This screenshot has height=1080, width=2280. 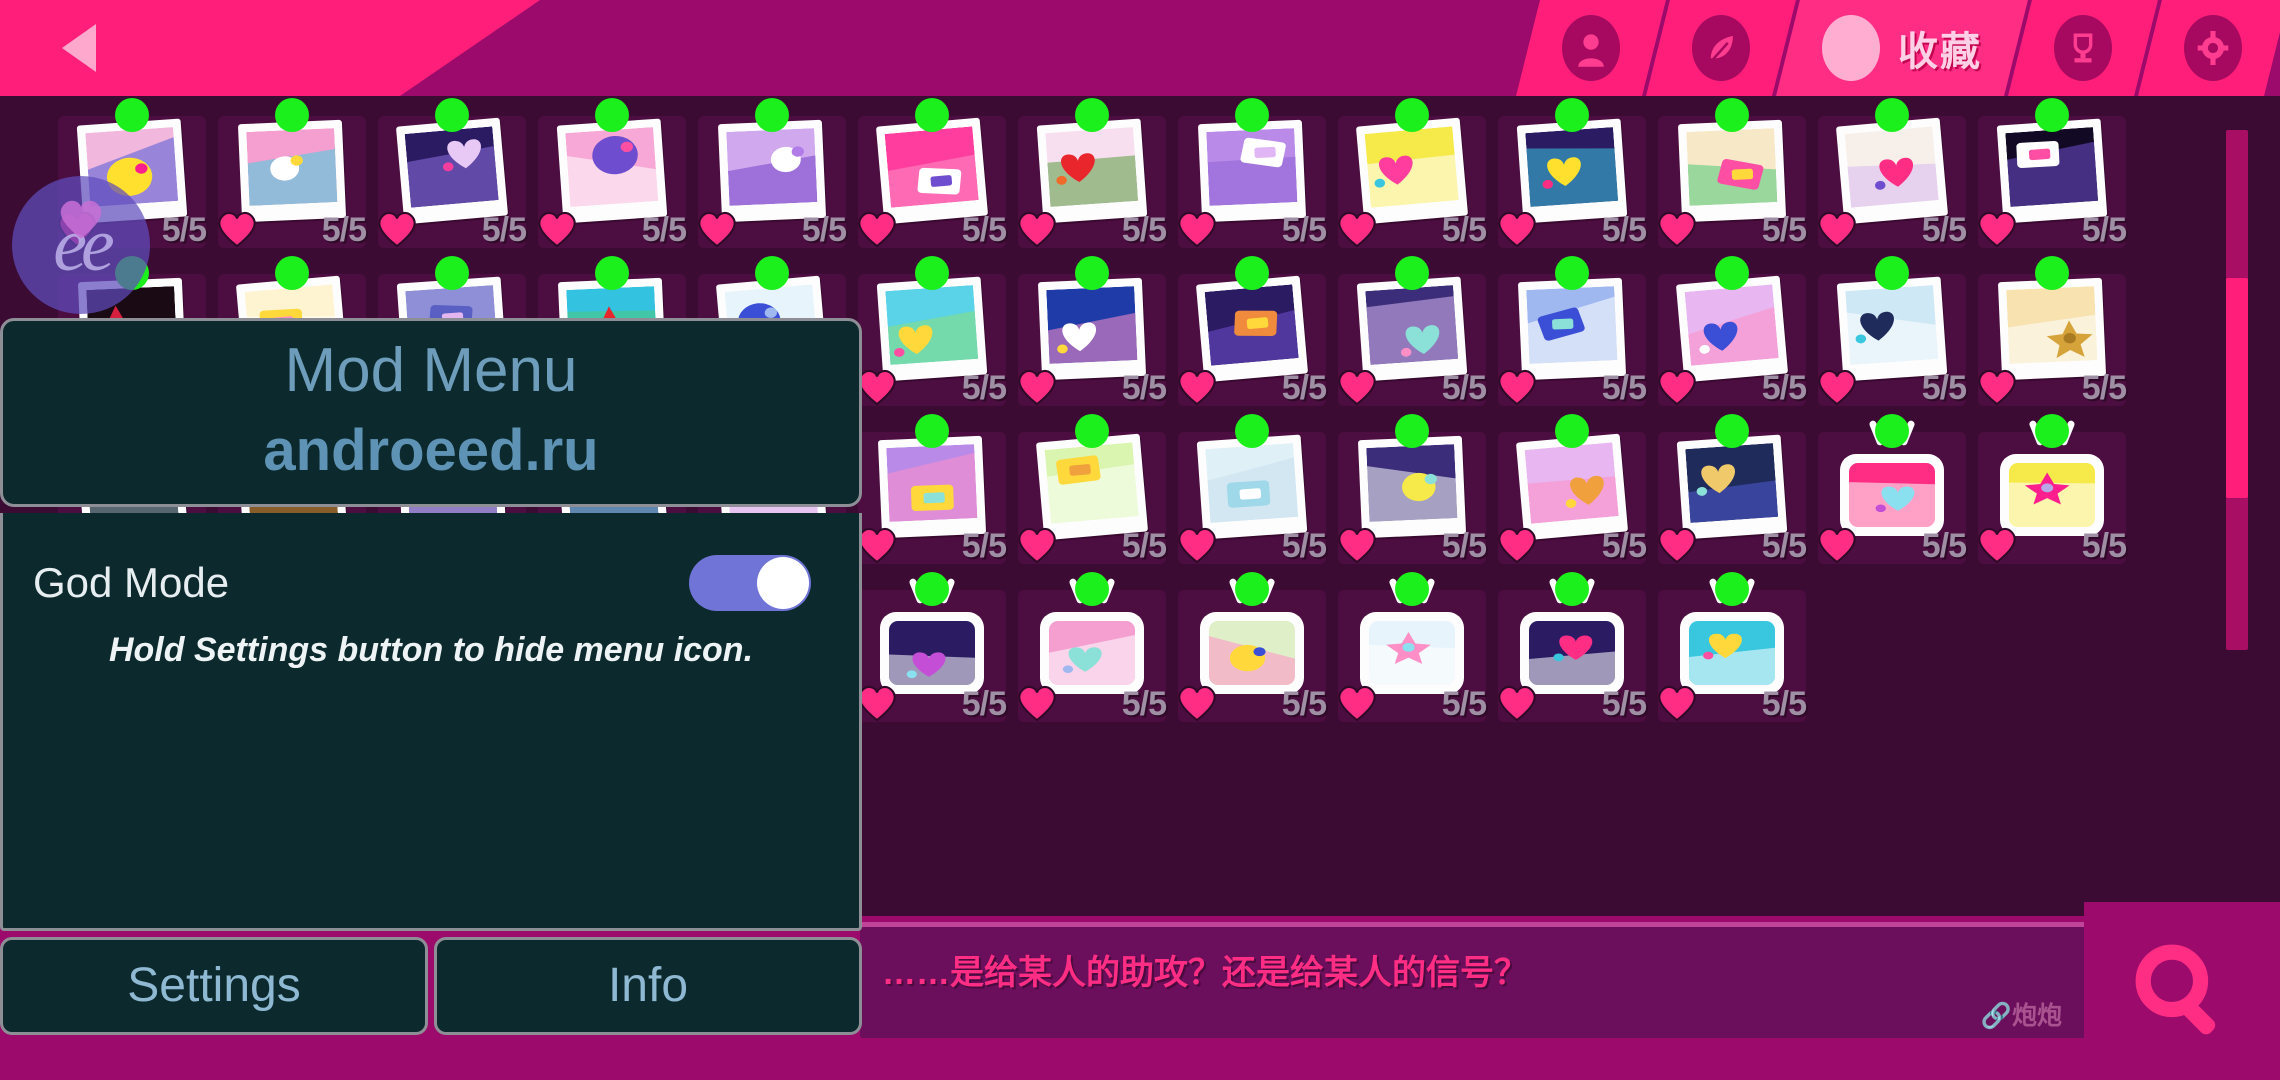 I want to click on info-button: Info, so click(x=648, y=985).